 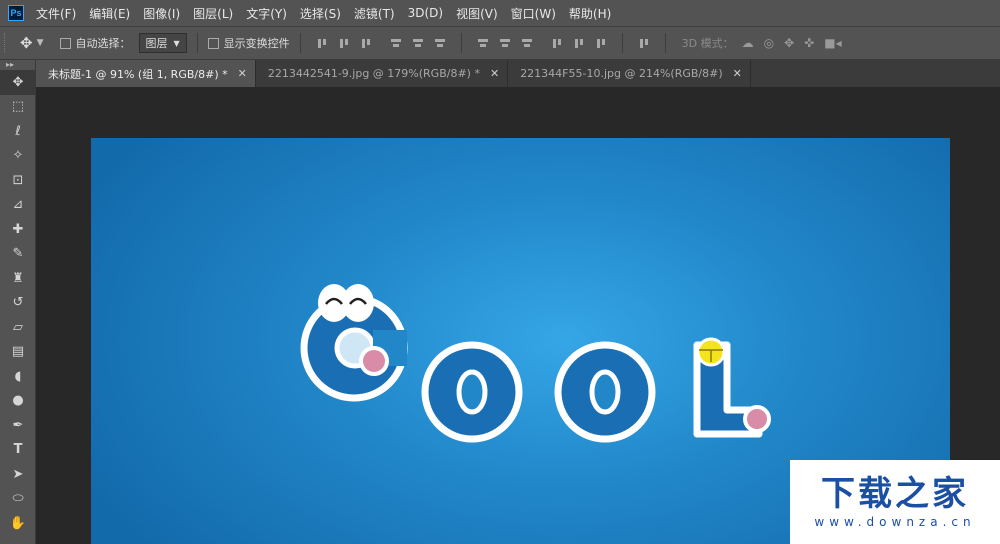 I want to click on orbit-3d-icon: ☁, so click(x=748, y=43).